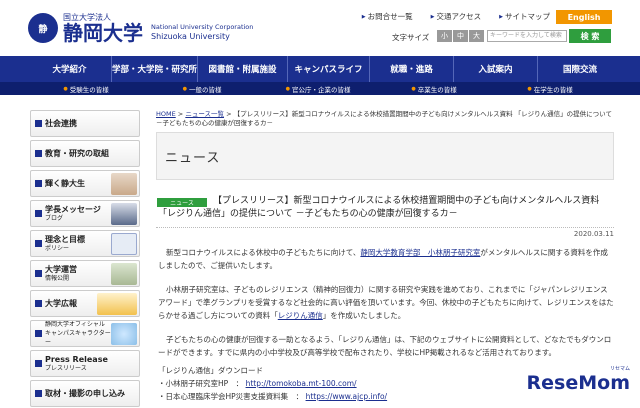 Image resolution: width=640 pixels, height=408 pixels. What do you see at coordinates (444, 36) in the screenshot?
I see `font-size-small-button: 小` at bounding box center [444, 36].